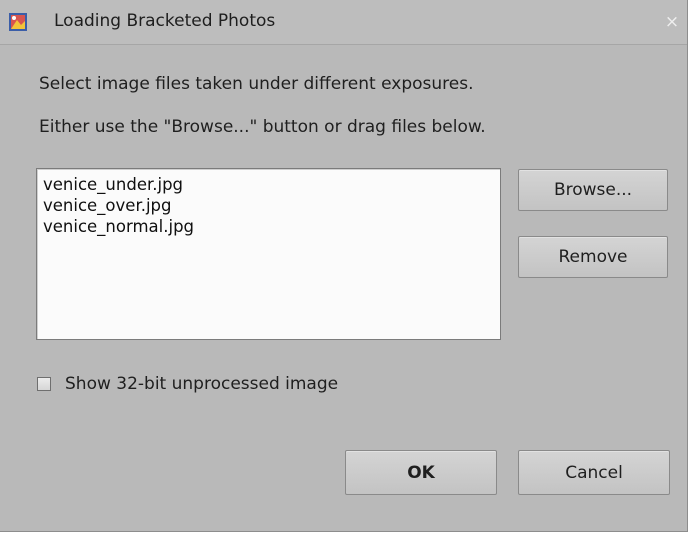  Describe the element at coordinates (44, 384) in the screenshot. I see `show-32bit-checkbox` at that location.